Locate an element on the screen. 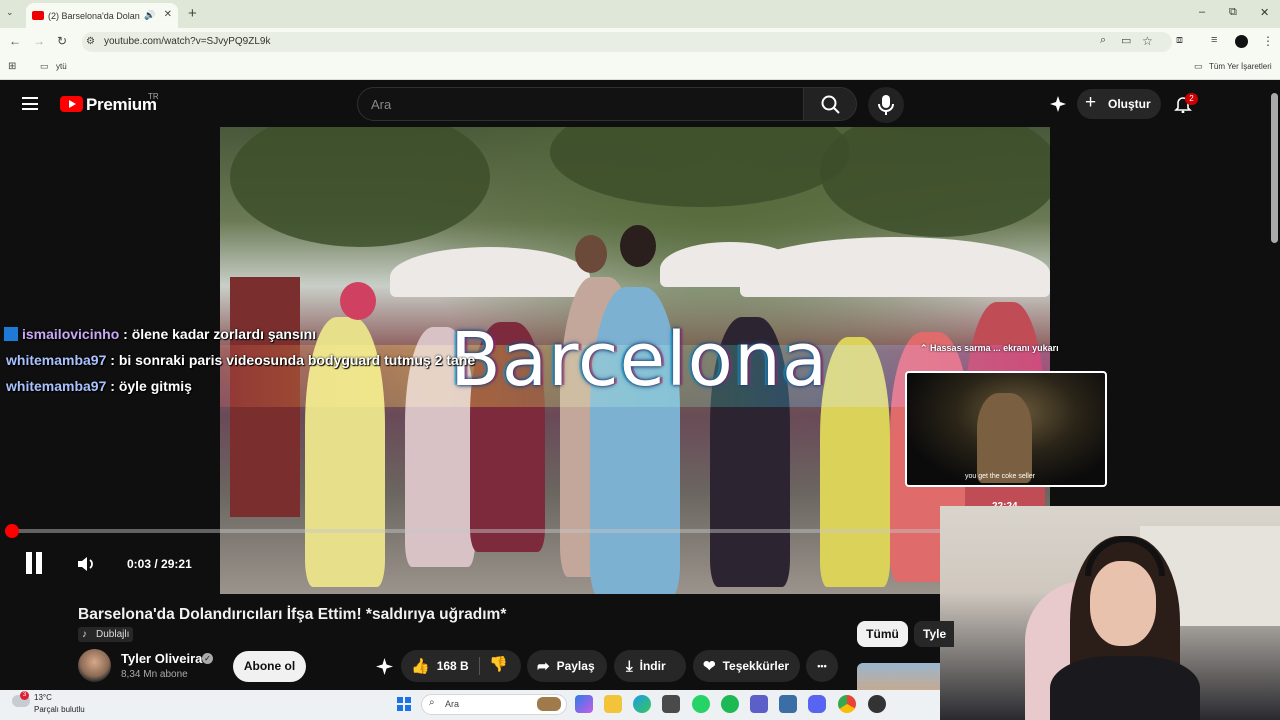  bookmark-folder: ytü is located at coordinates (61, 66).